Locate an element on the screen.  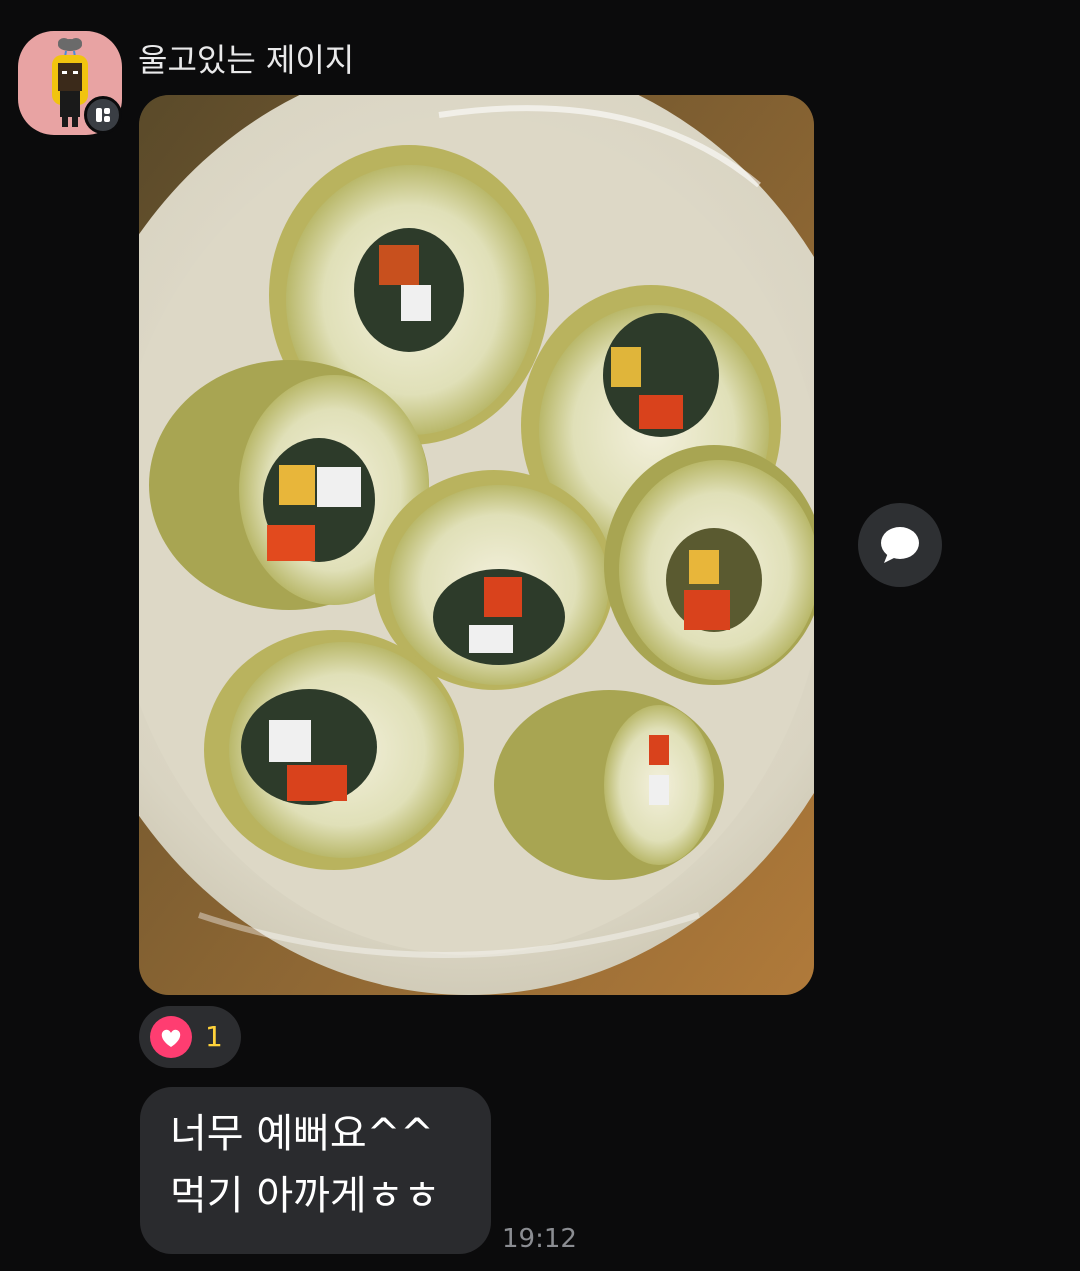
profile-badge is located at coordinates (103, 115).